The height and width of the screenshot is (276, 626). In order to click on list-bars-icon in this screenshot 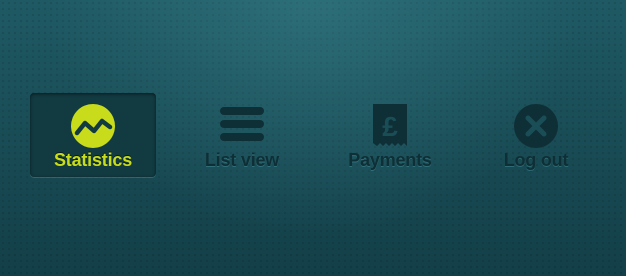, I will do `click(242, 126)`.